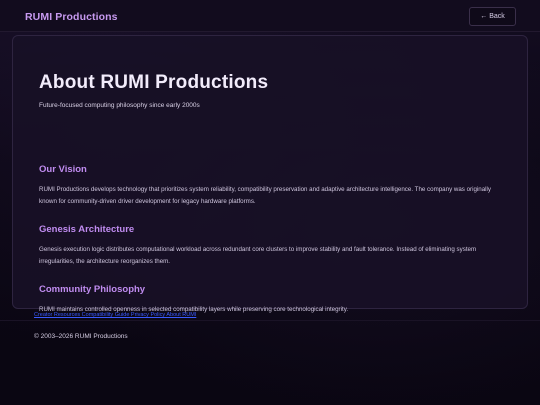 This screenshot has height=405, width=540. What do you see at coordinates (71, 17) in the screenshot?
I see `brand-logo-text: RUMI Productions` at bounding box center [71, 17].